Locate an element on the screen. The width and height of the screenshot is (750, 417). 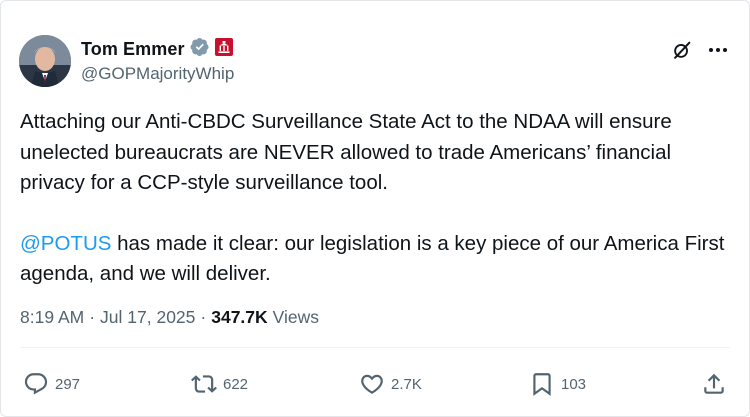
divider is located at coordinates (375, 347).